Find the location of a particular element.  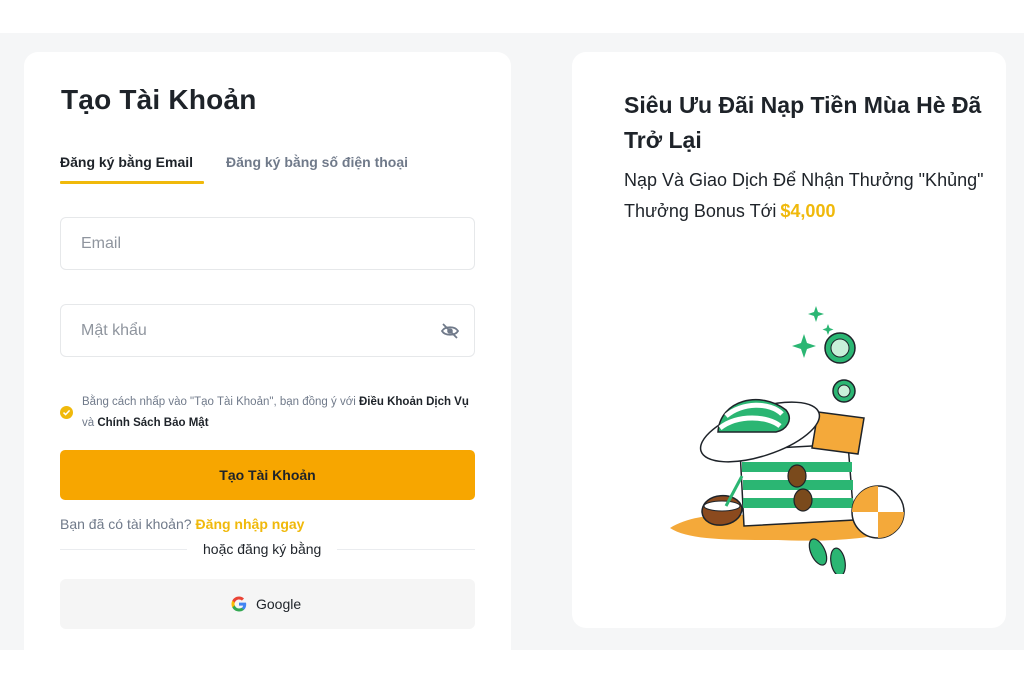

google-icon is located at coordinates (239, 604).